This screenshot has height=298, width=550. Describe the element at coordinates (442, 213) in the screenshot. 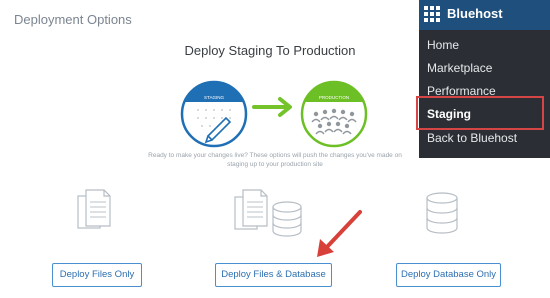

I see `database-icon` at that location.